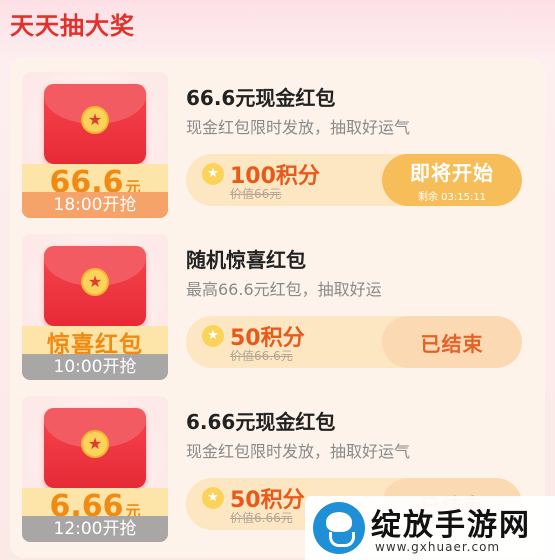  What do you see at coordinates (95, 367) in the screenshot?
I see `start-time-bar: 10:00开抢` at bounding box center [95, 367].